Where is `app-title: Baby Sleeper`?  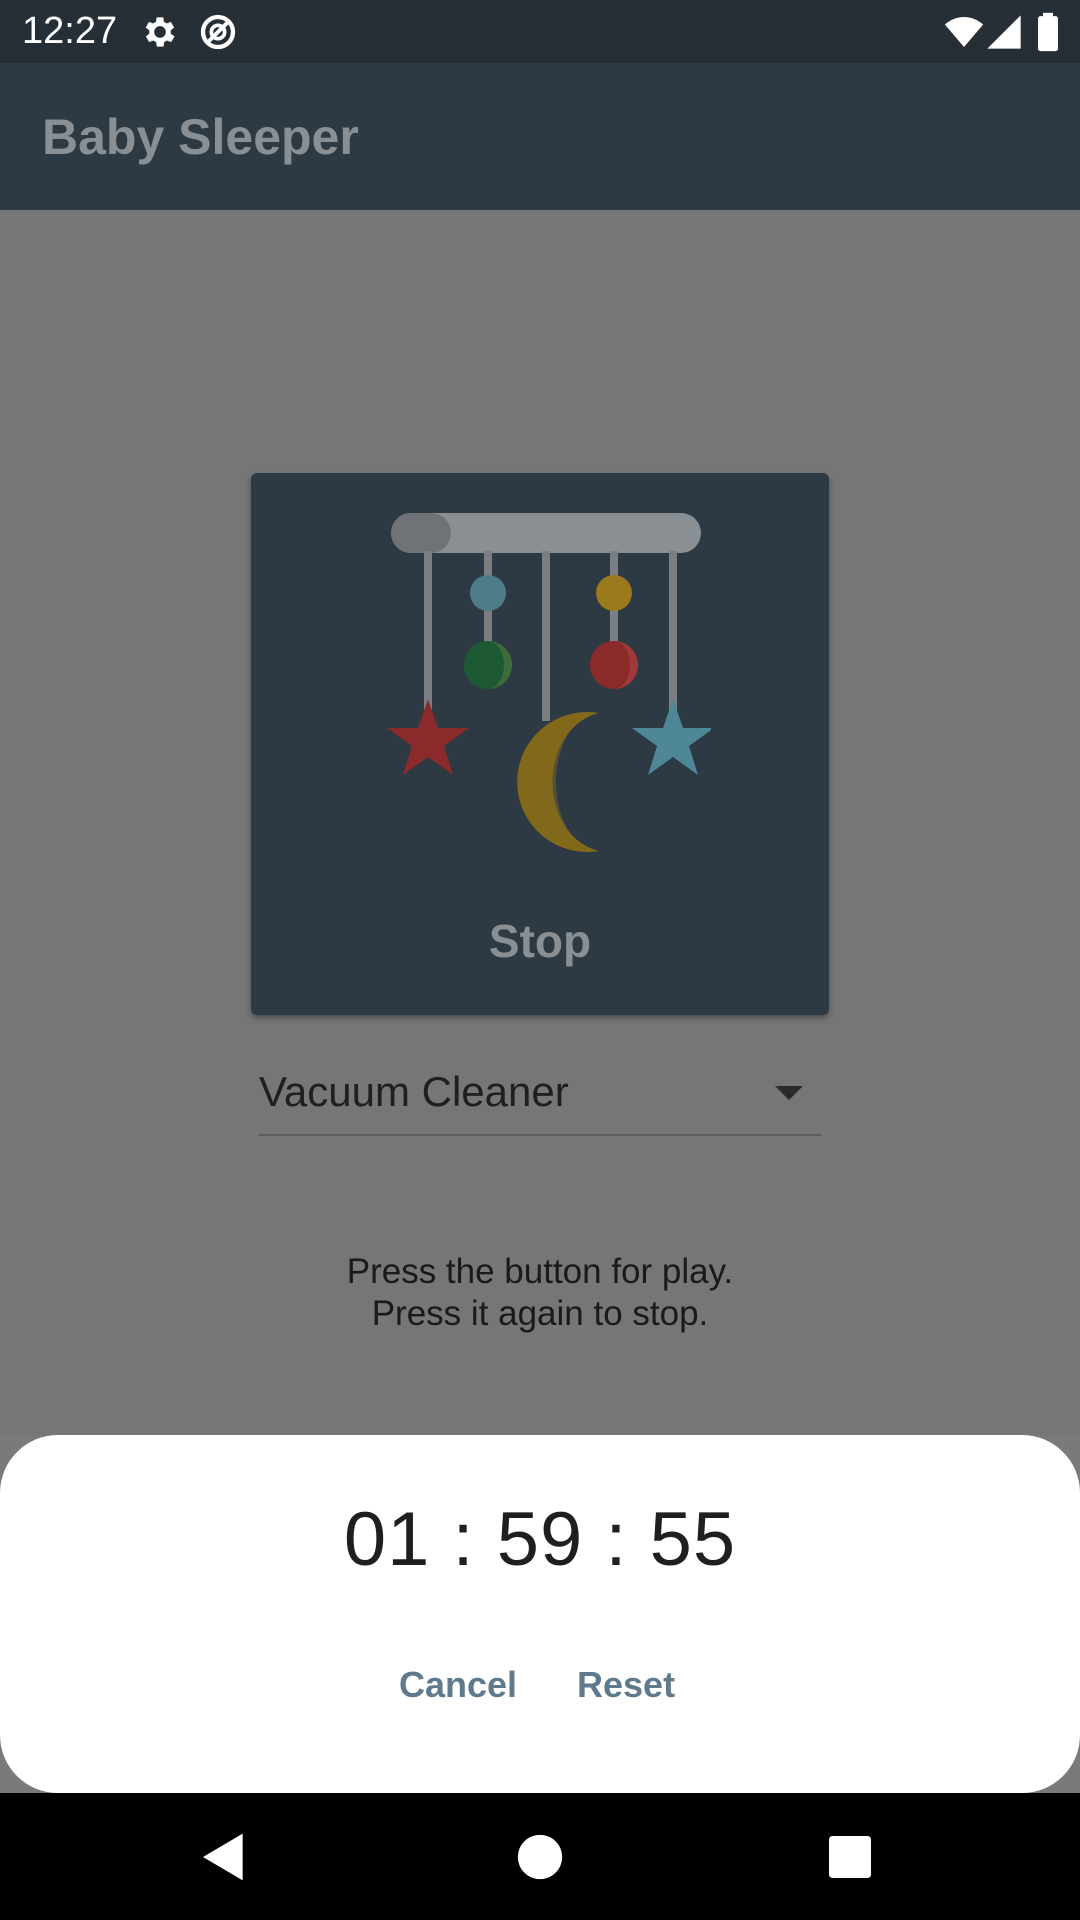 app-title: Baby Sleeper is located at coordinates (200, 137).